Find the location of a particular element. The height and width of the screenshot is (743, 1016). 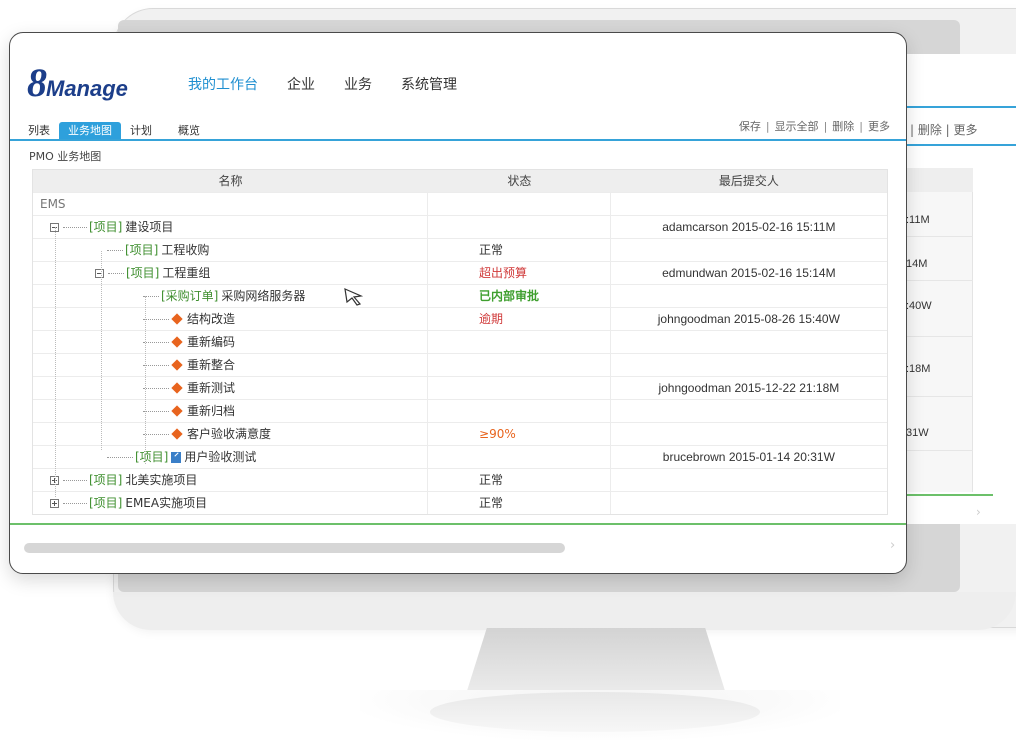

monitor-toolbar: | 删除 | 更多 is located at coordinates (944, 130).